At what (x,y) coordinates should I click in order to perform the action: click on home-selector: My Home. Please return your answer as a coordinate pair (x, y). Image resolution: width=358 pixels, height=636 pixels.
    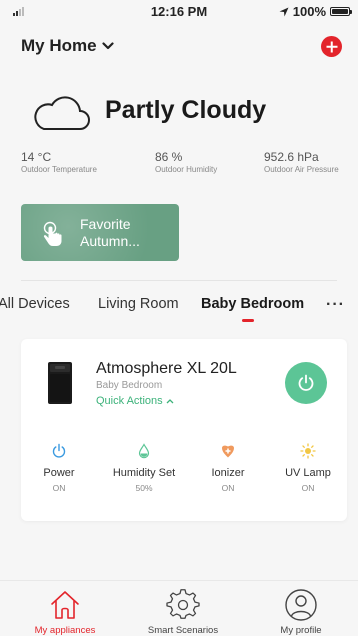
    Looking at the image, I should click on (67, 46).